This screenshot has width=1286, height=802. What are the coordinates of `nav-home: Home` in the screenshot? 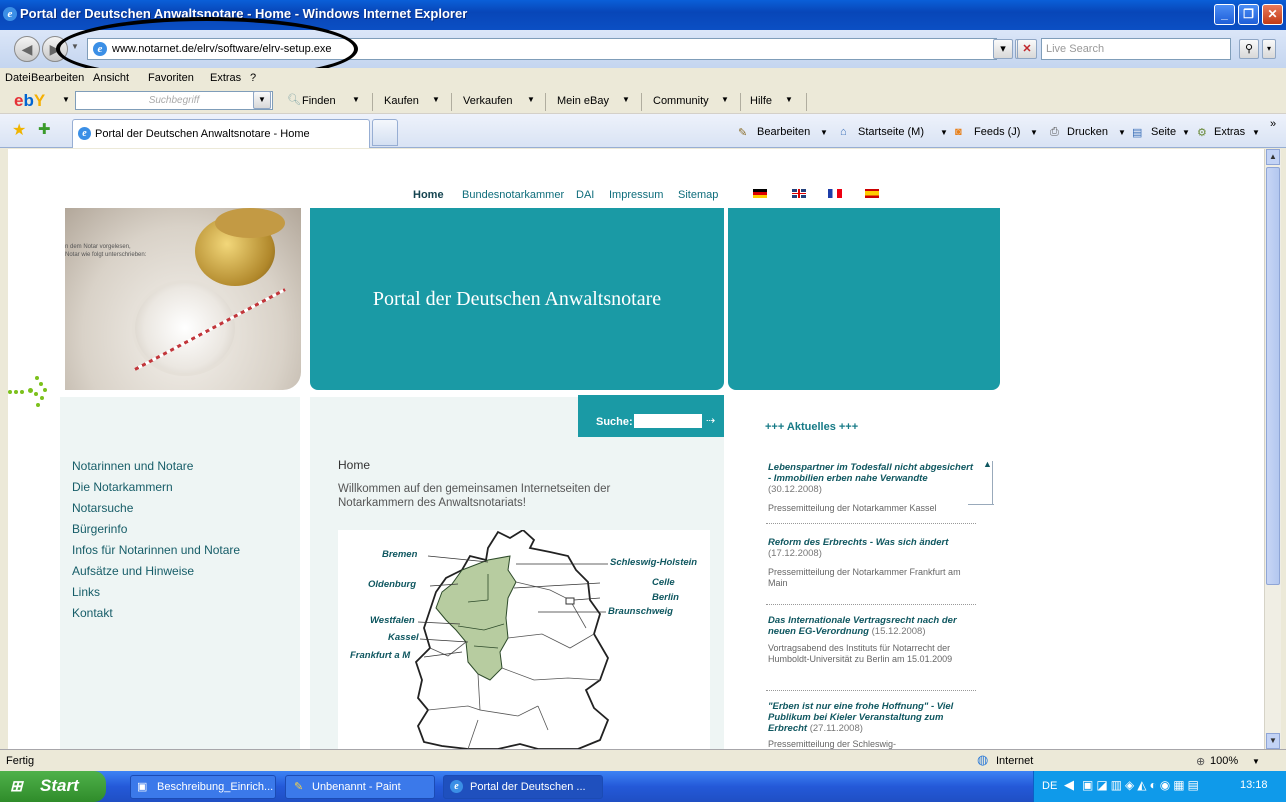 It's located at (428, 195).